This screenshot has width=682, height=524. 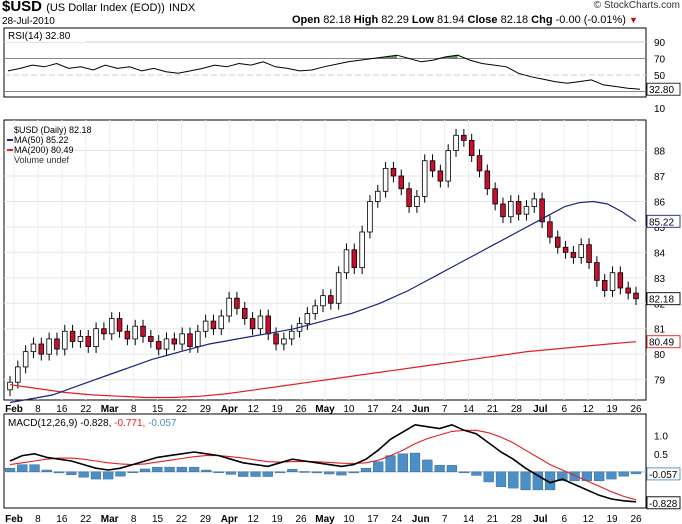 What do you see at coordinates (660, 381) in the screenshot?
I see `price-tick-label: 79` at bounding box center [660, 381].